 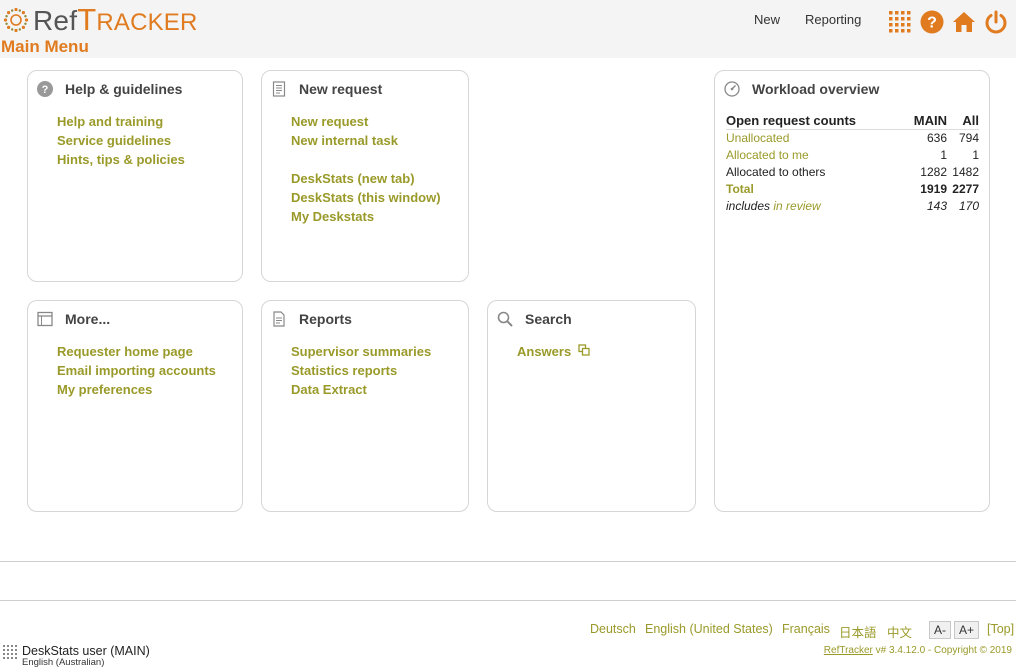 What do you see at coordinates (940, 630) in the screenshot?
I see `font-smaller-button: A-` at bounding box center [940, 630].